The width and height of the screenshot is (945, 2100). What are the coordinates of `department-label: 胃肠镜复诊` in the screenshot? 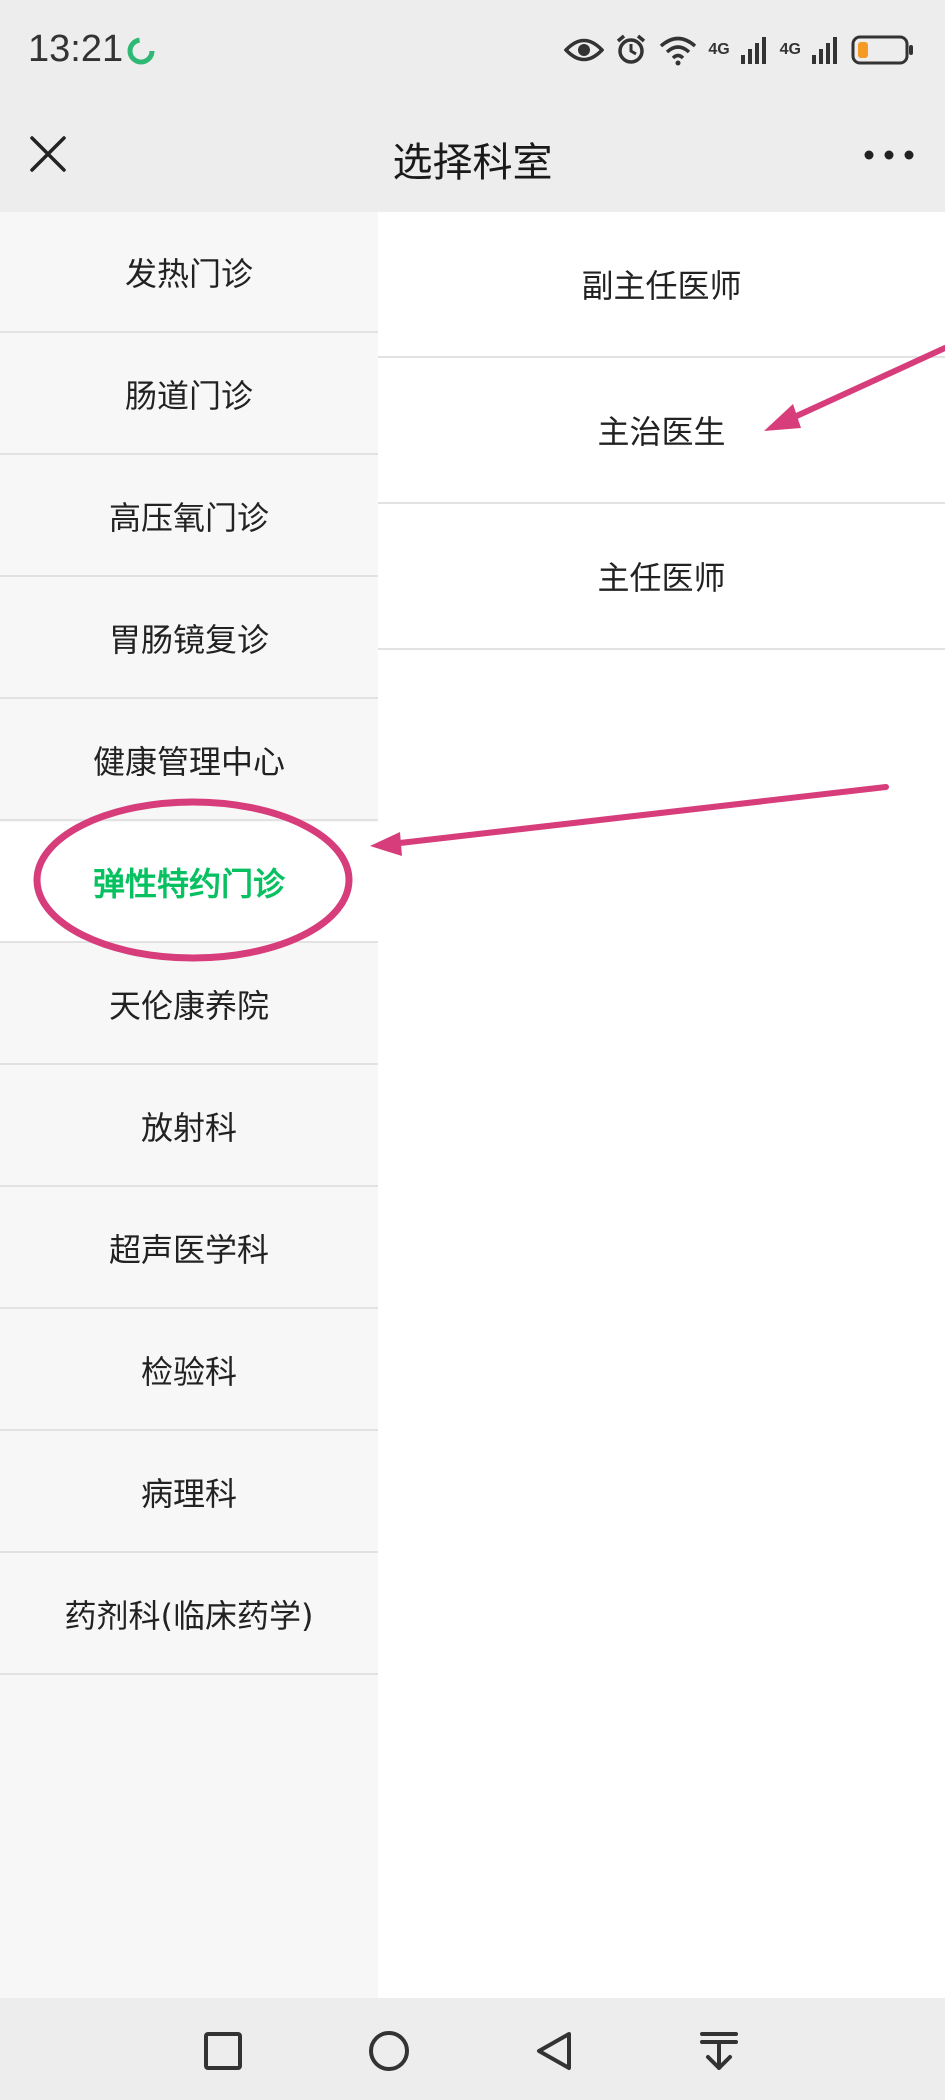 It's located at (188, 639).